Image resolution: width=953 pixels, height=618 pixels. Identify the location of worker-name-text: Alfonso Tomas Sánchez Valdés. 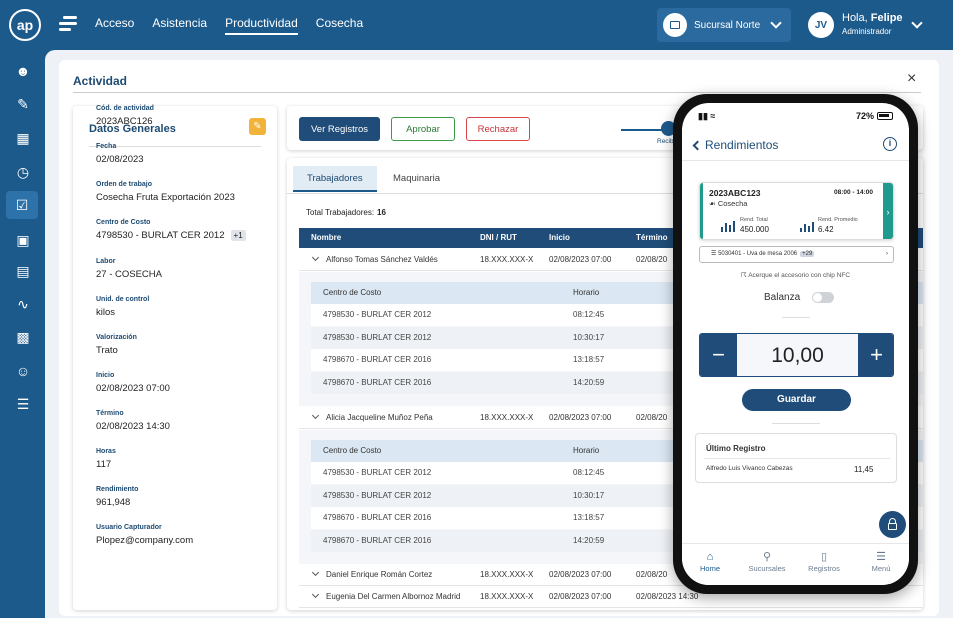
(382, 259).